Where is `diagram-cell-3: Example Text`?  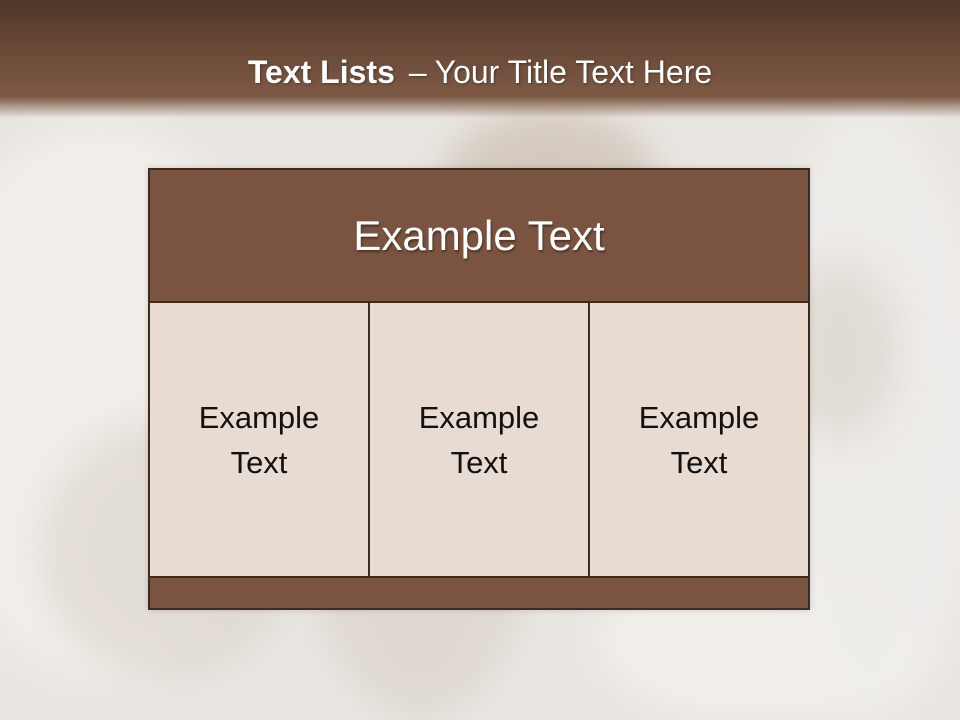
diagram-cell-3: Example Text is located at coordinates (698, 439).